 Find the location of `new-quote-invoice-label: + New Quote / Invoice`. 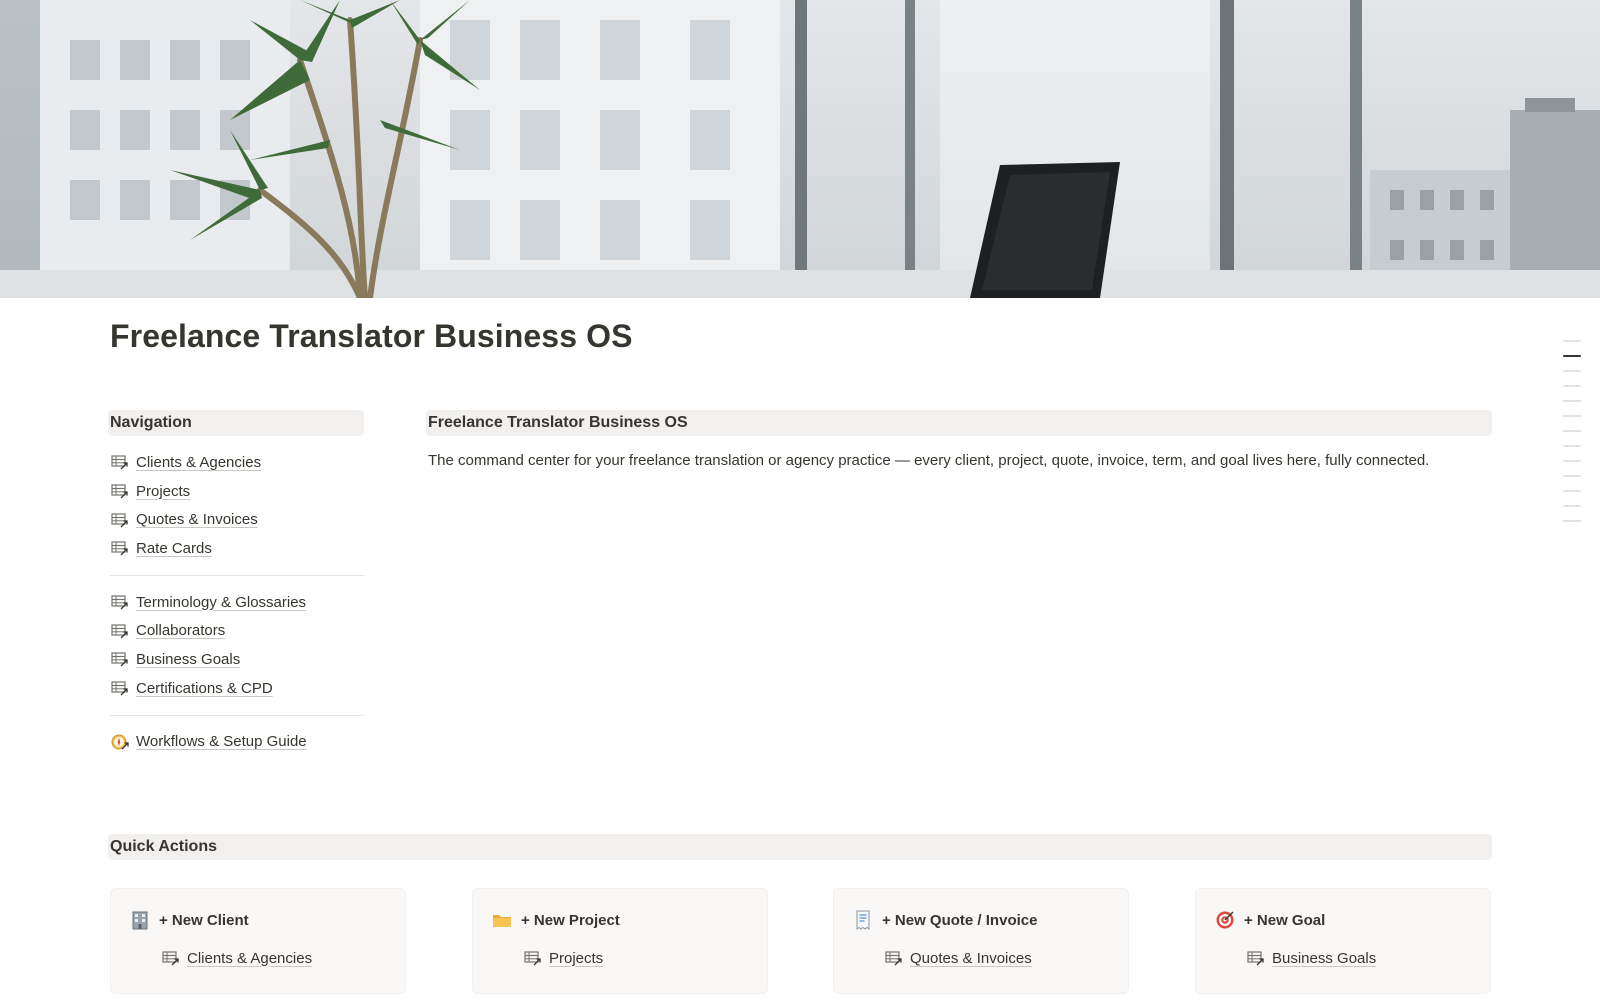

new-quote-invoice-label: + New Quote / Invoice is located at coordinates (960, 920).